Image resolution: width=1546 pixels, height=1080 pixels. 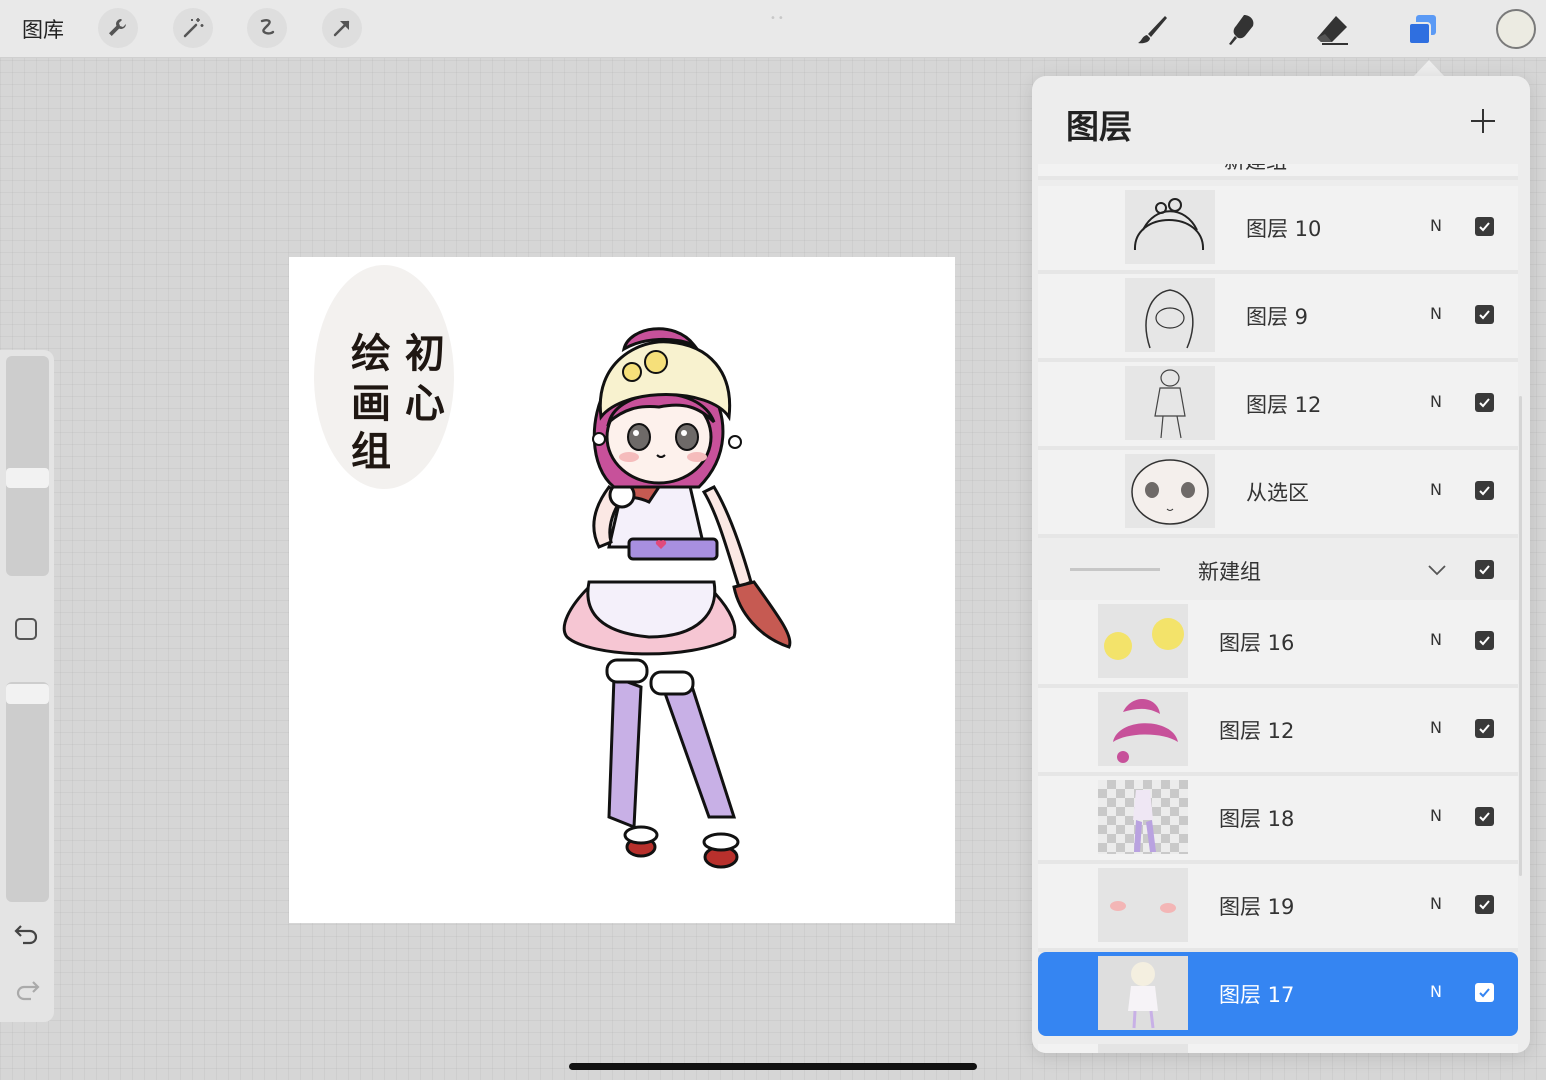 What do you see at coordinates (27, 478) in the screenshot?
I see `brush-size-thumb` at bounding box center [27, 478].